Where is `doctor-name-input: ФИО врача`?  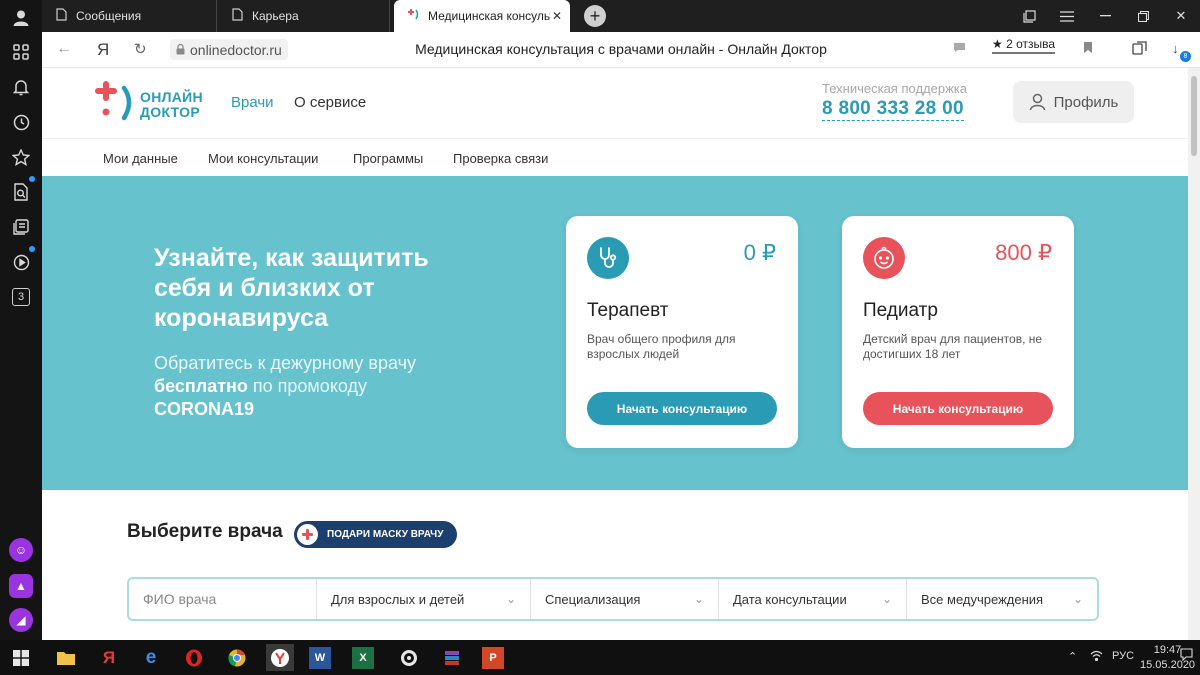 doctor-name-input: ФИО врача is located at coordinates (223, 599).